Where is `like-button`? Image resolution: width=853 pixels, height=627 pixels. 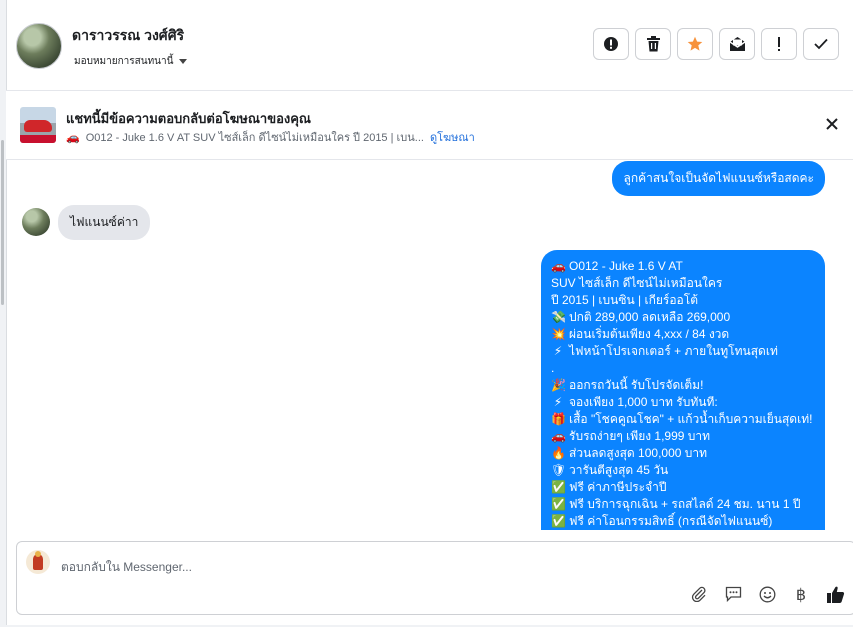
like-button is located at coordinates (835, 594).